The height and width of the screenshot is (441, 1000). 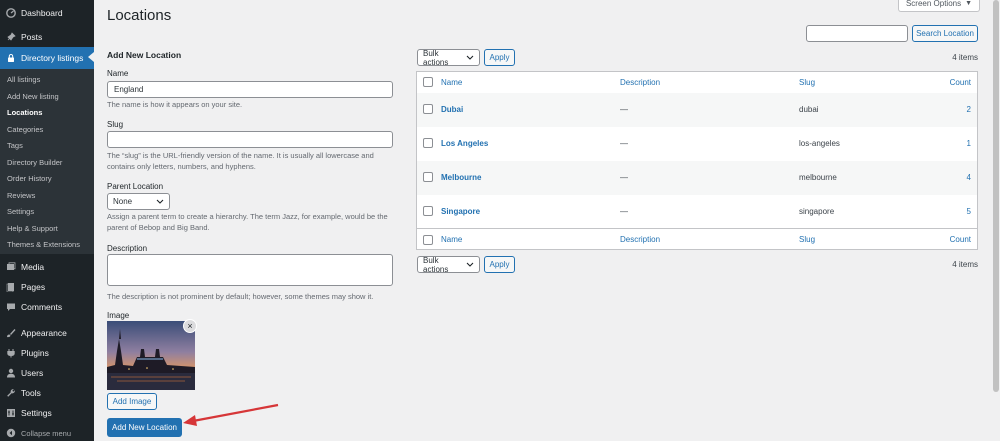 I want to click on menu-settings: Settings, so click(x=47, y=413).